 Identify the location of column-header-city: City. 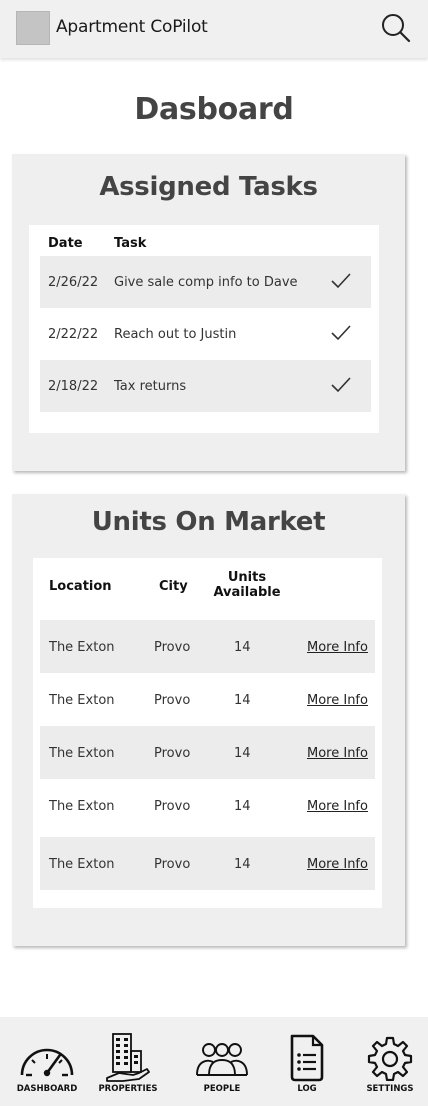
(173, 586).